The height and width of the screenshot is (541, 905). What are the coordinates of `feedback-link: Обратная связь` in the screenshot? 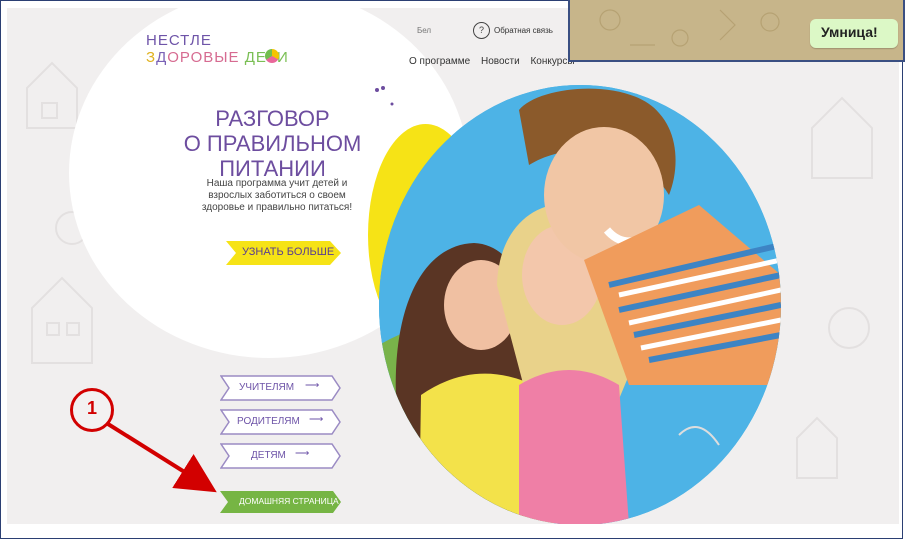 It's located at (523, 30).